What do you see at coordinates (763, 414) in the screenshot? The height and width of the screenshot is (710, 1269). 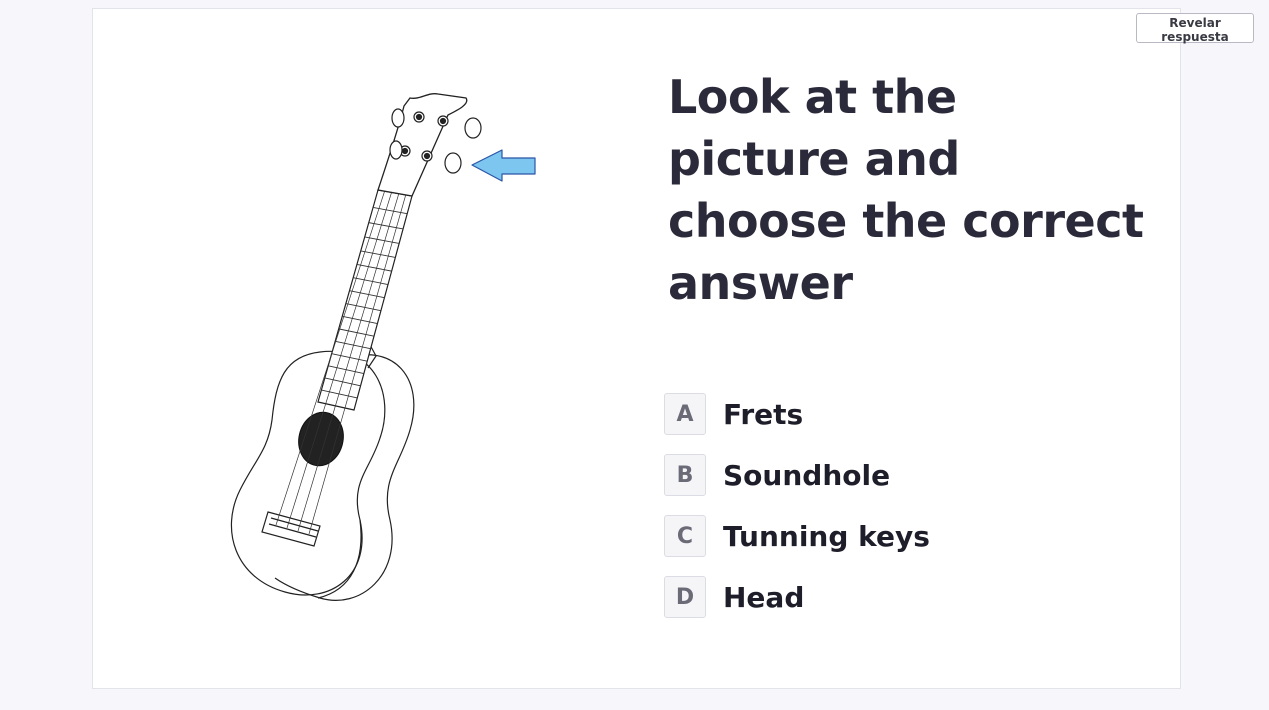 I see `option-text: Frets` at bounding box center [763, 414].